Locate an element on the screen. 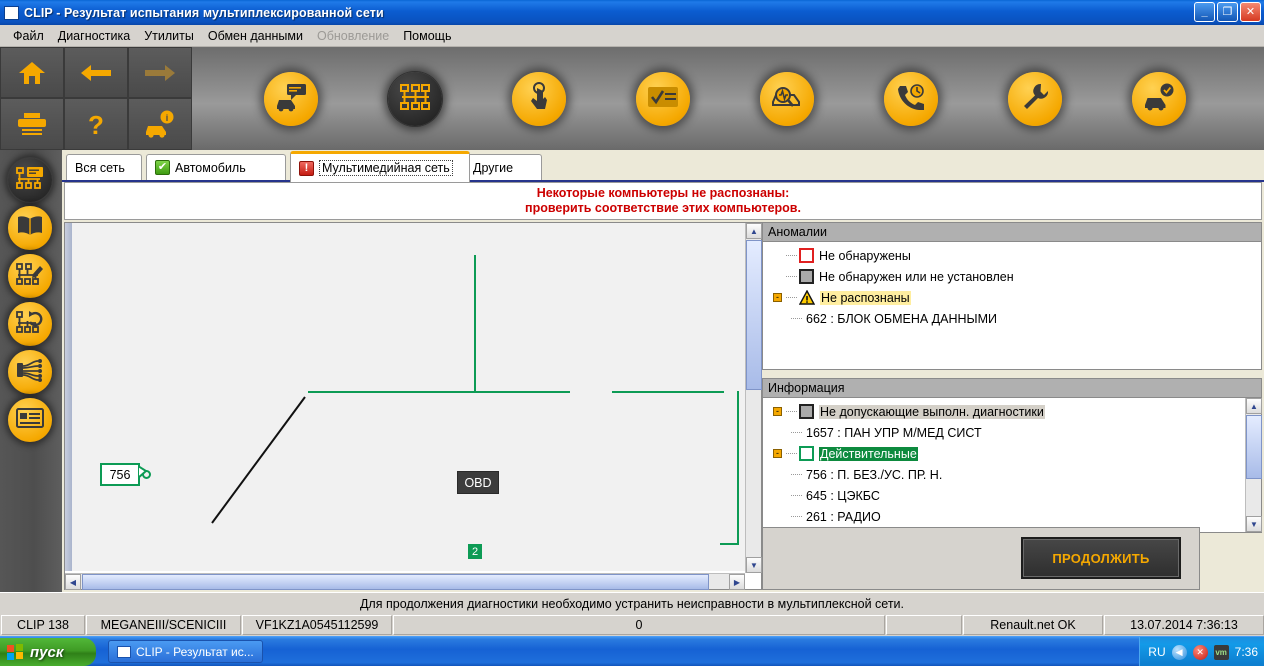 The height and width of the screenshot is (666, 1264). diagram-vscroll-thumb is located at coordinates (754, 315).